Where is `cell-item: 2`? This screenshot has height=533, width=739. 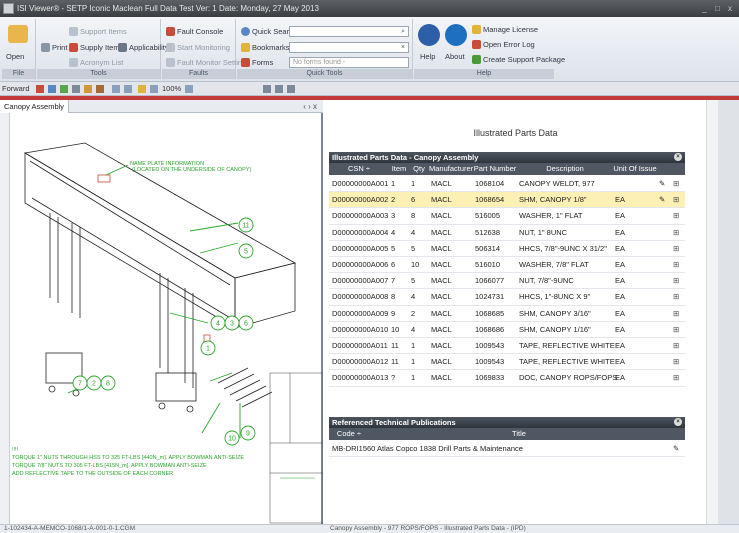 cell-item: 2 is located at coordinates (393, 200).